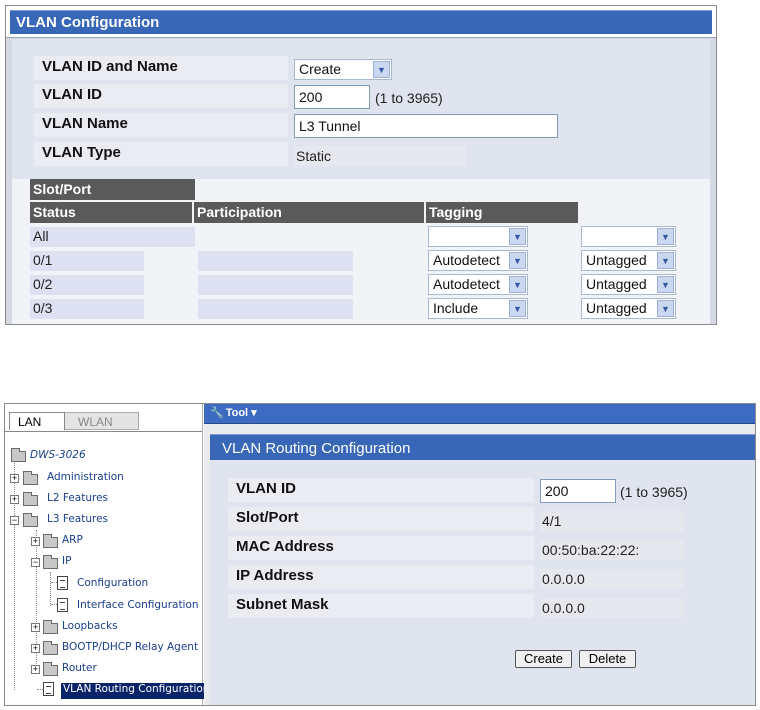 The height and width of the screenshot is (710, 760). Describe the element at coordinates (130, 649) in the screenshot. I see `tree-item-bootp-dhcp-relay-agent: BOOTP/DHCP Relay Agent` at that location.